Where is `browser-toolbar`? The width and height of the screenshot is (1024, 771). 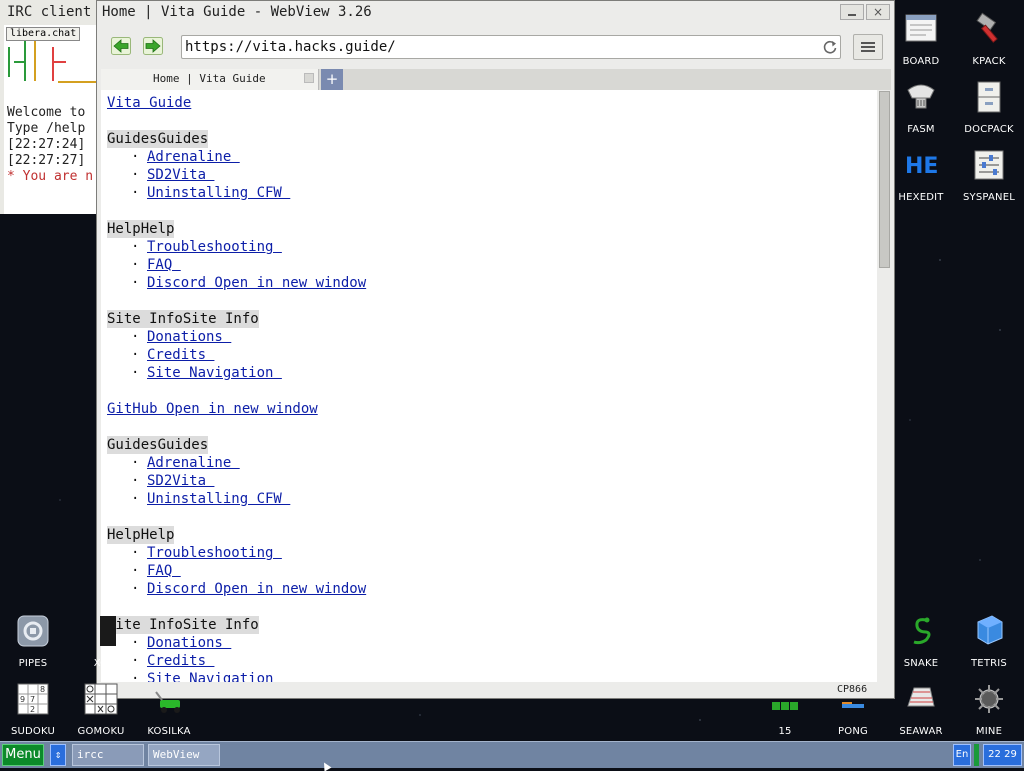 browser-toolbar is located at coordinates (495, 47).